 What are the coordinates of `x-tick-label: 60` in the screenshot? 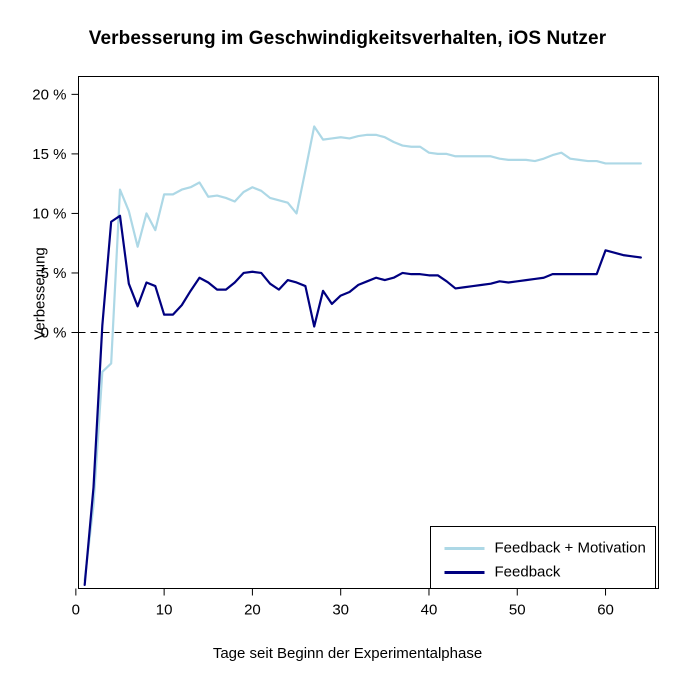 It's located at (605, 610).